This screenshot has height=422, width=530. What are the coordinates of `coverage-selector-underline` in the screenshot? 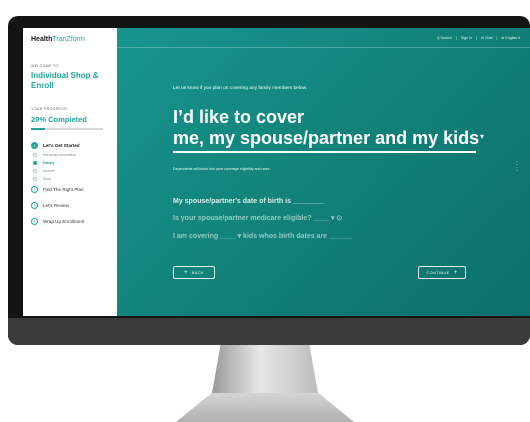 It's located at (324, 152).